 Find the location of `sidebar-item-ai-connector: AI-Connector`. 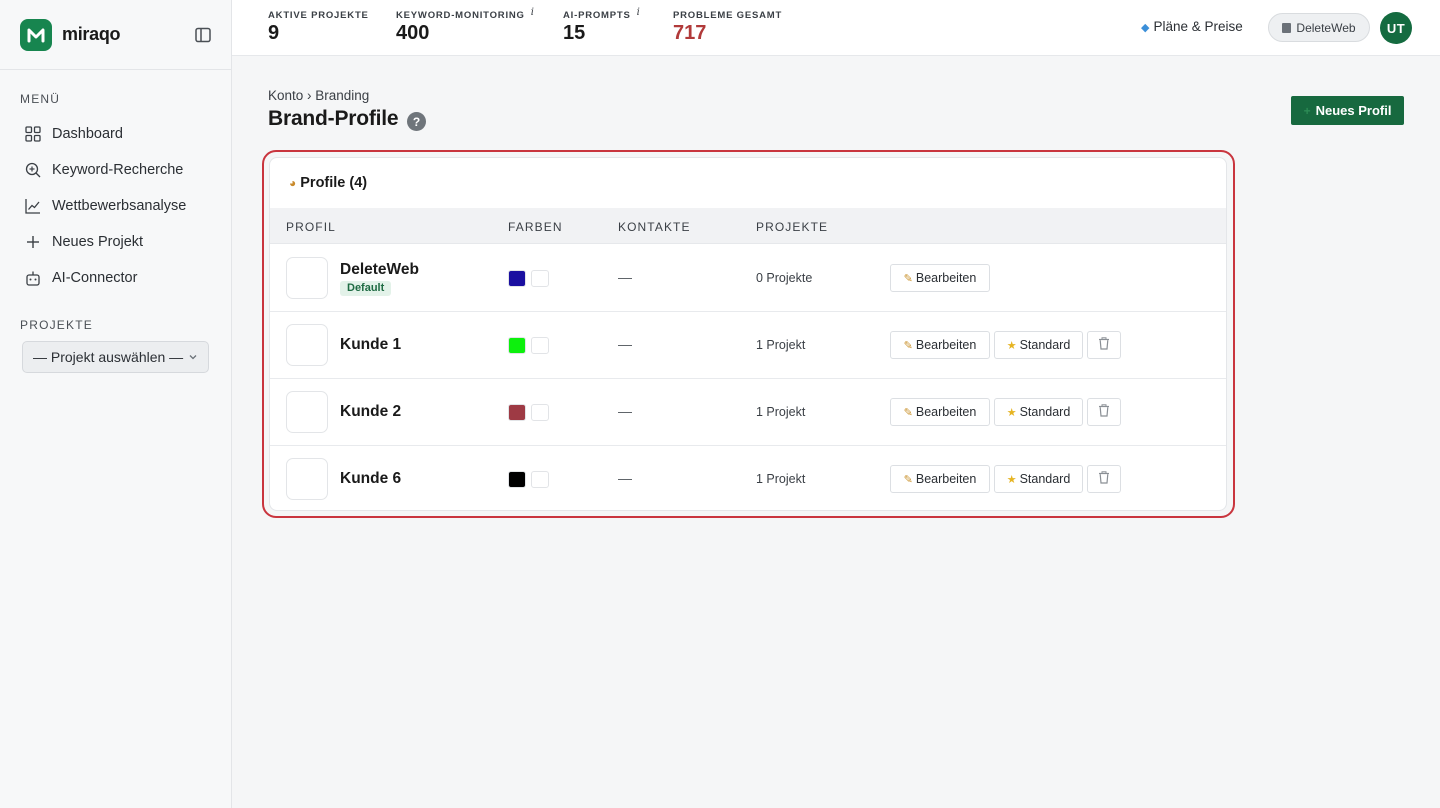

sidebar-item-ai-connector: AI-Connector is located at coordinates (115, 278).